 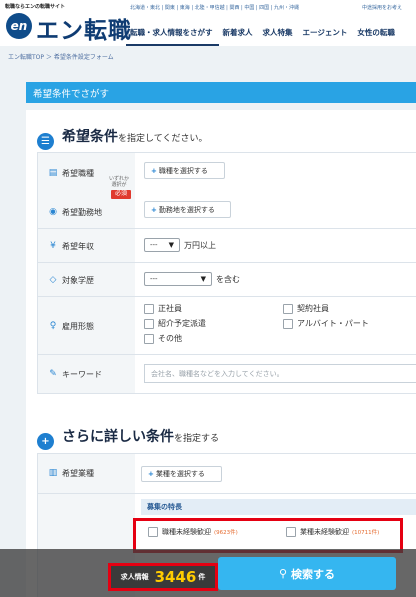 I want to click on section-heading-detailed: + さらに詳しい条件 を指定する, so click(x=128, y=438).